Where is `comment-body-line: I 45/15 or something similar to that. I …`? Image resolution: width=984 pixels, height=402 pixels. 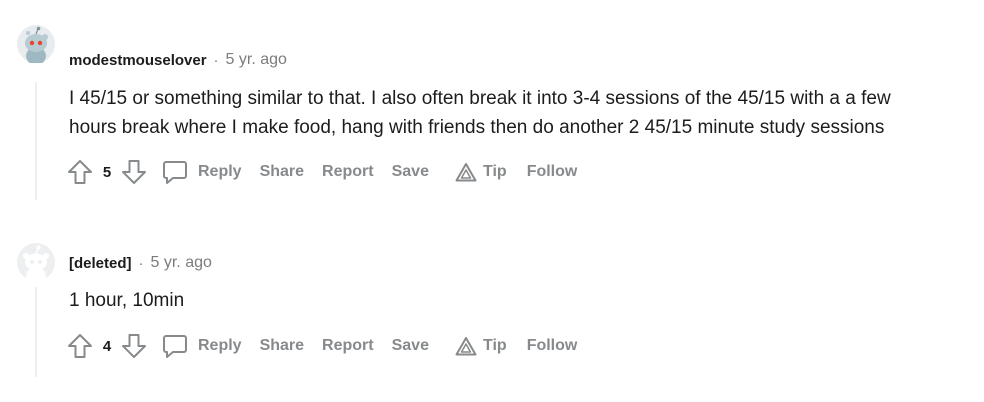 comment-body-line: I 45/15 or something similar to that. I … is located at coordinates (480, 98).